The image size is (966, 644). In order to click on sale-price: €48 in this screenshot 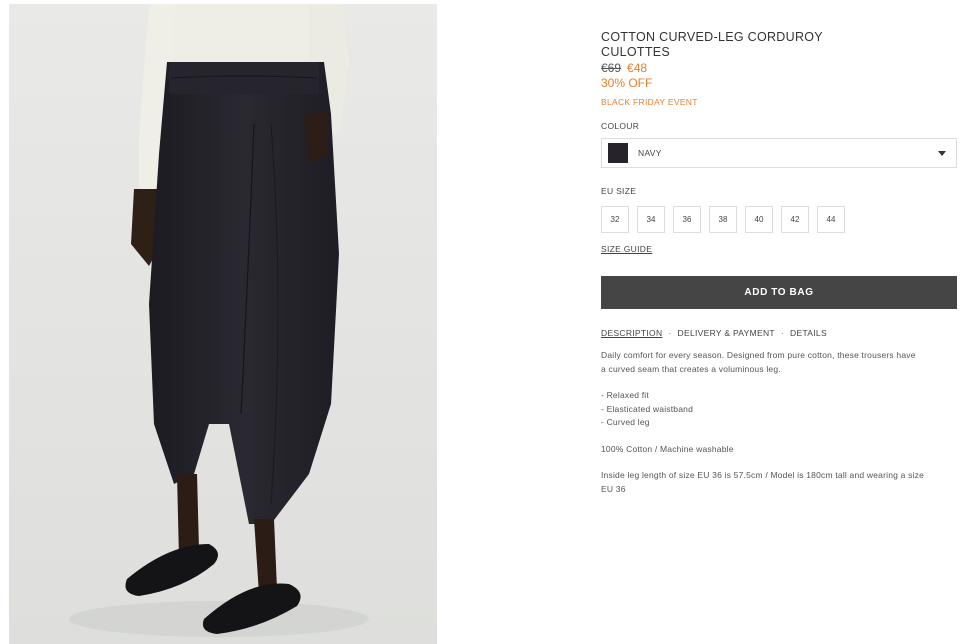, I will do `click(637, 68)`.